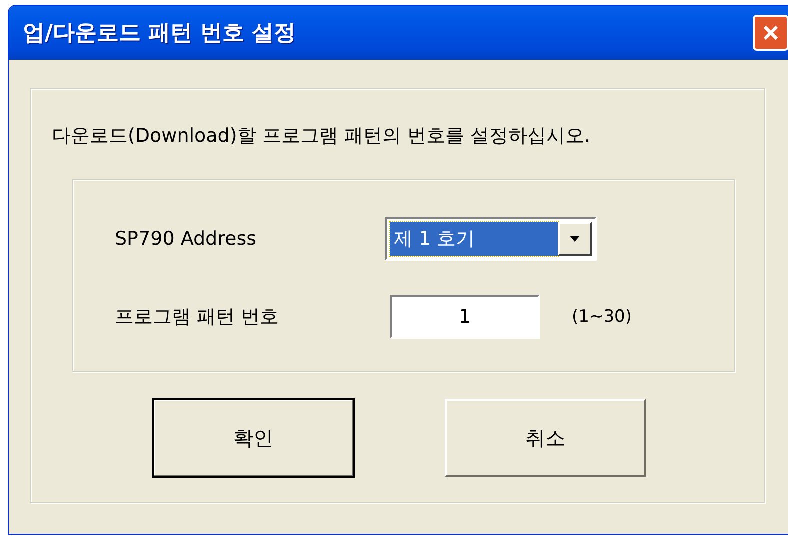  I want to click on window-title: 업/다운로드 패턴 번호 설정, so click(160, 34).